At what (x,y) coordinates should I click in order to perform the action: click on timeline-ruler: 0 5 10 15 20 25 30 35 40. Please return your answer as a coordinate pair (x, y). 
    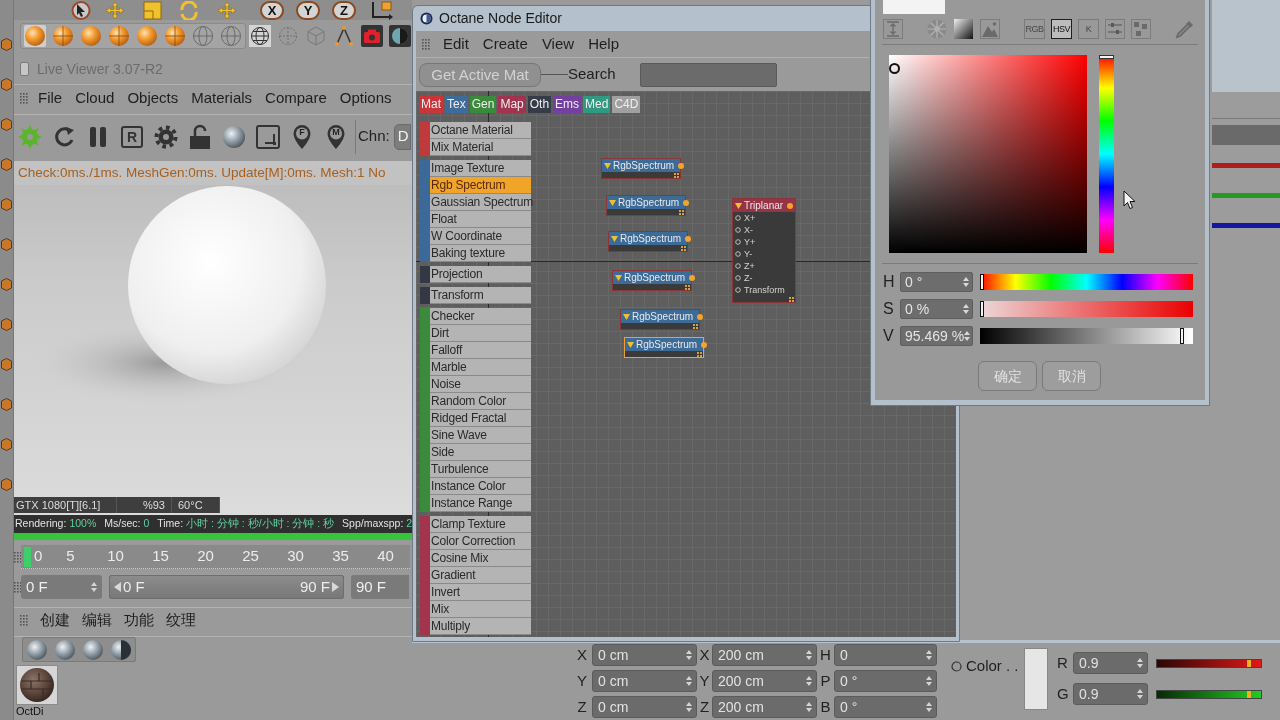
    Looking at the image, I should click on (215, 557).